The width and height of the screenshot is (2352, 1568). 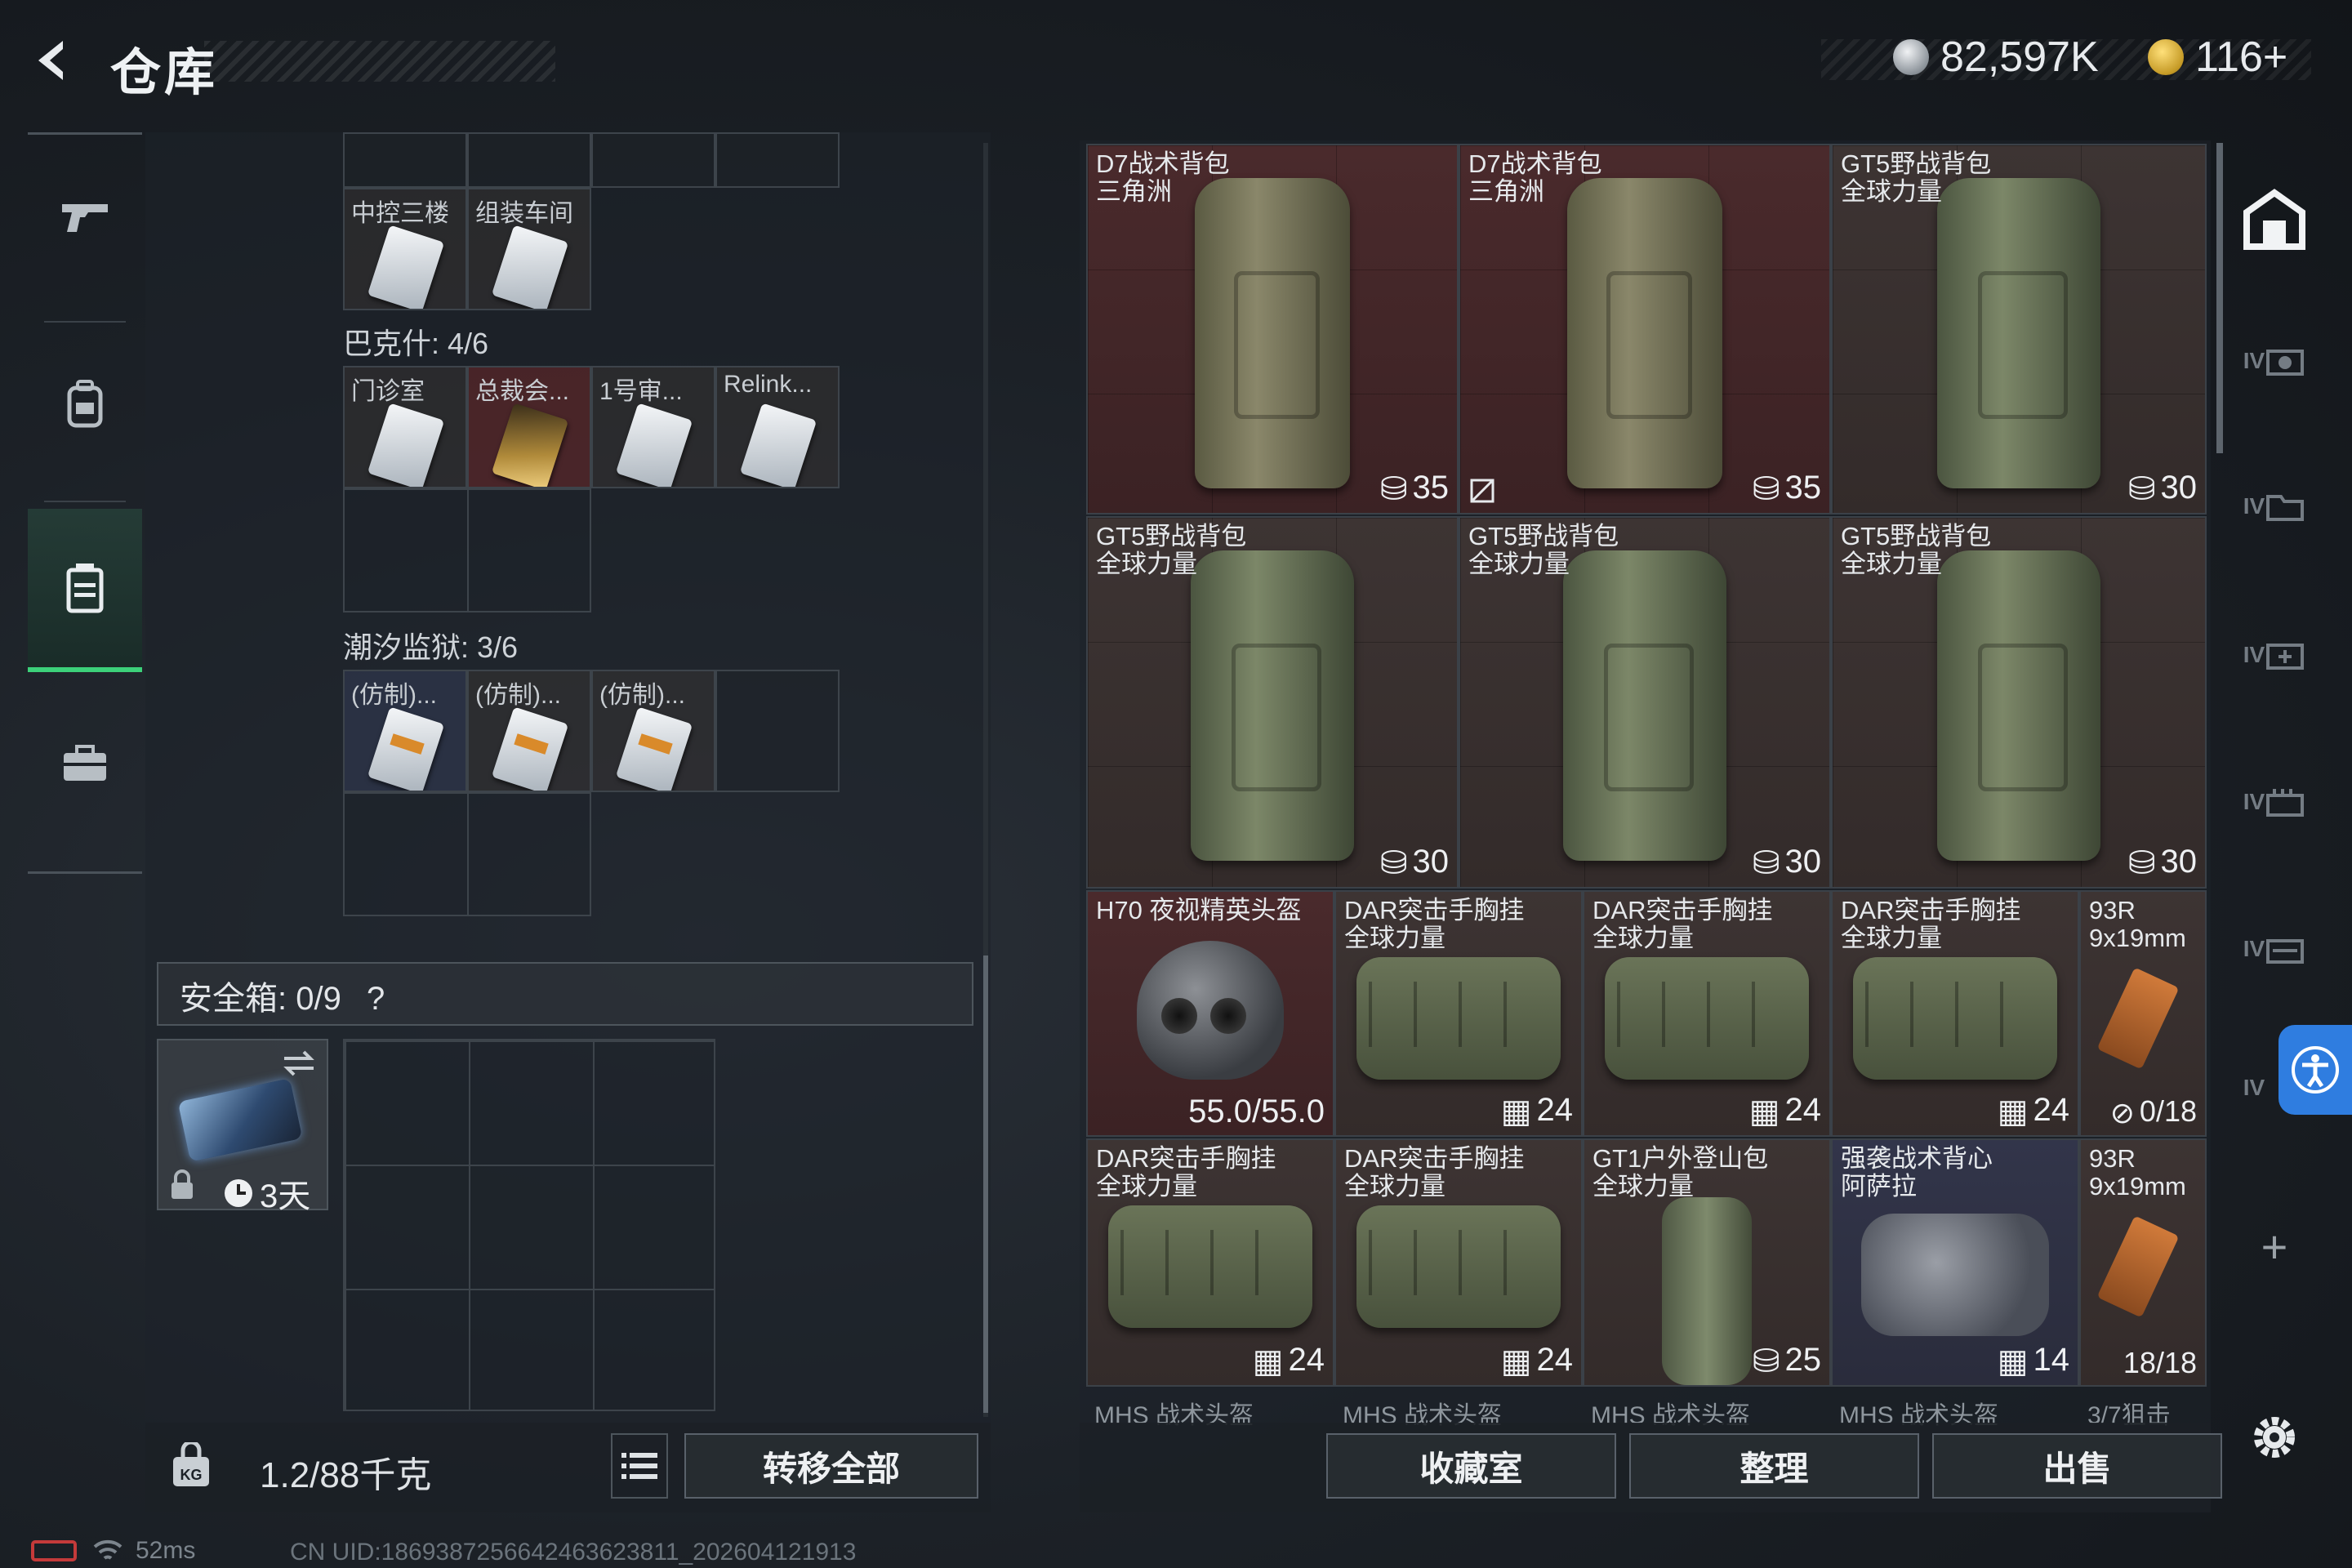 I want to click on silver-currency: 82,597K, so click(x=1996, y=58).